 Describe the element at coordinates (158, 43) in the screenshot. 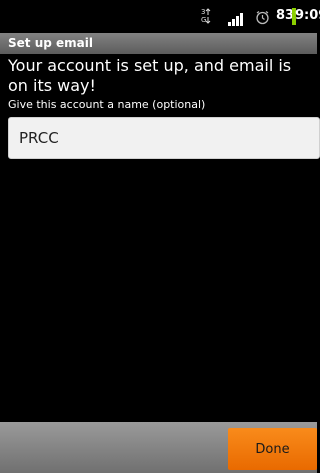

I see `title-bar: Set up email` at that location.